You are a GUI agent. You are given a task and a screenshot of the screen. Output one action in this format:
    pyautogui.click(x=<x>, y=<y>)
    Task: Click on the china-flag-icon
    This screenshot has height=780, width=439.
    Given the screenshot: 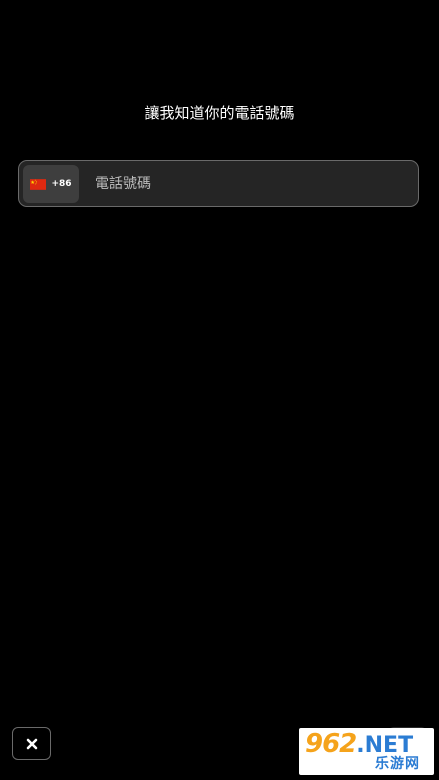 What is the action you would take?
    pyautogui.click(x=38, y=184)
    